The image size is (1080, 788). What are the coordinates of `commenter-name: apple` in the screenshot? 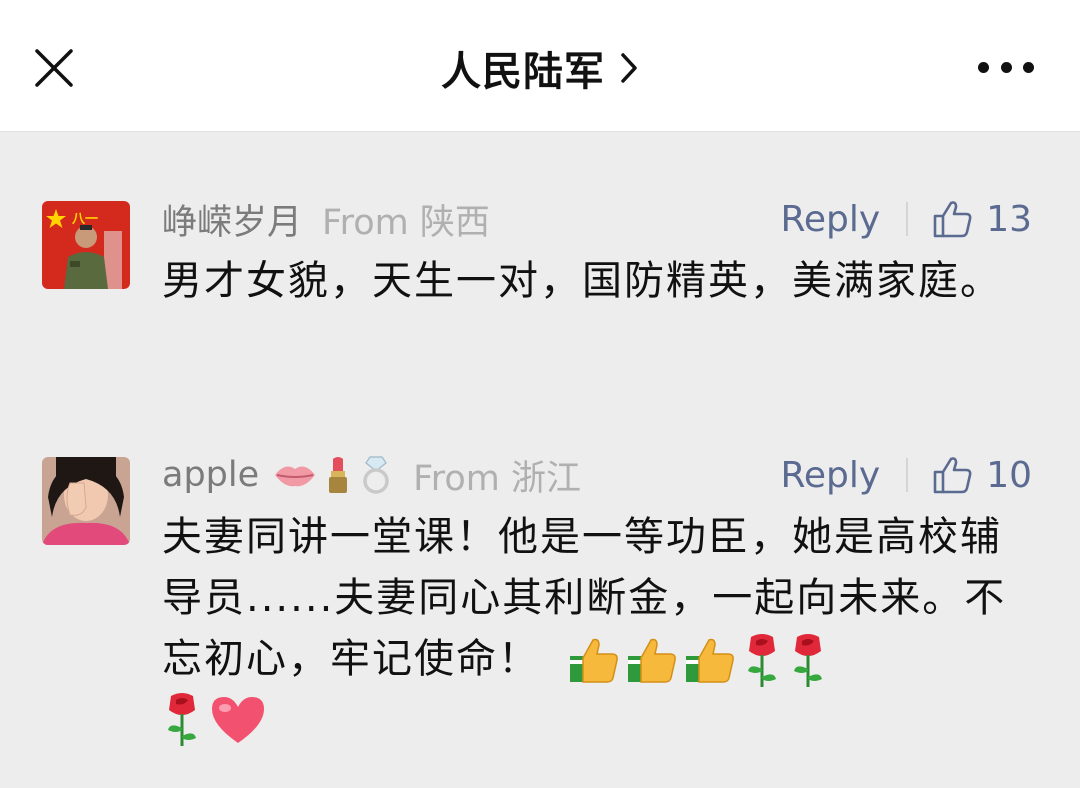 It's located at (210, 475).